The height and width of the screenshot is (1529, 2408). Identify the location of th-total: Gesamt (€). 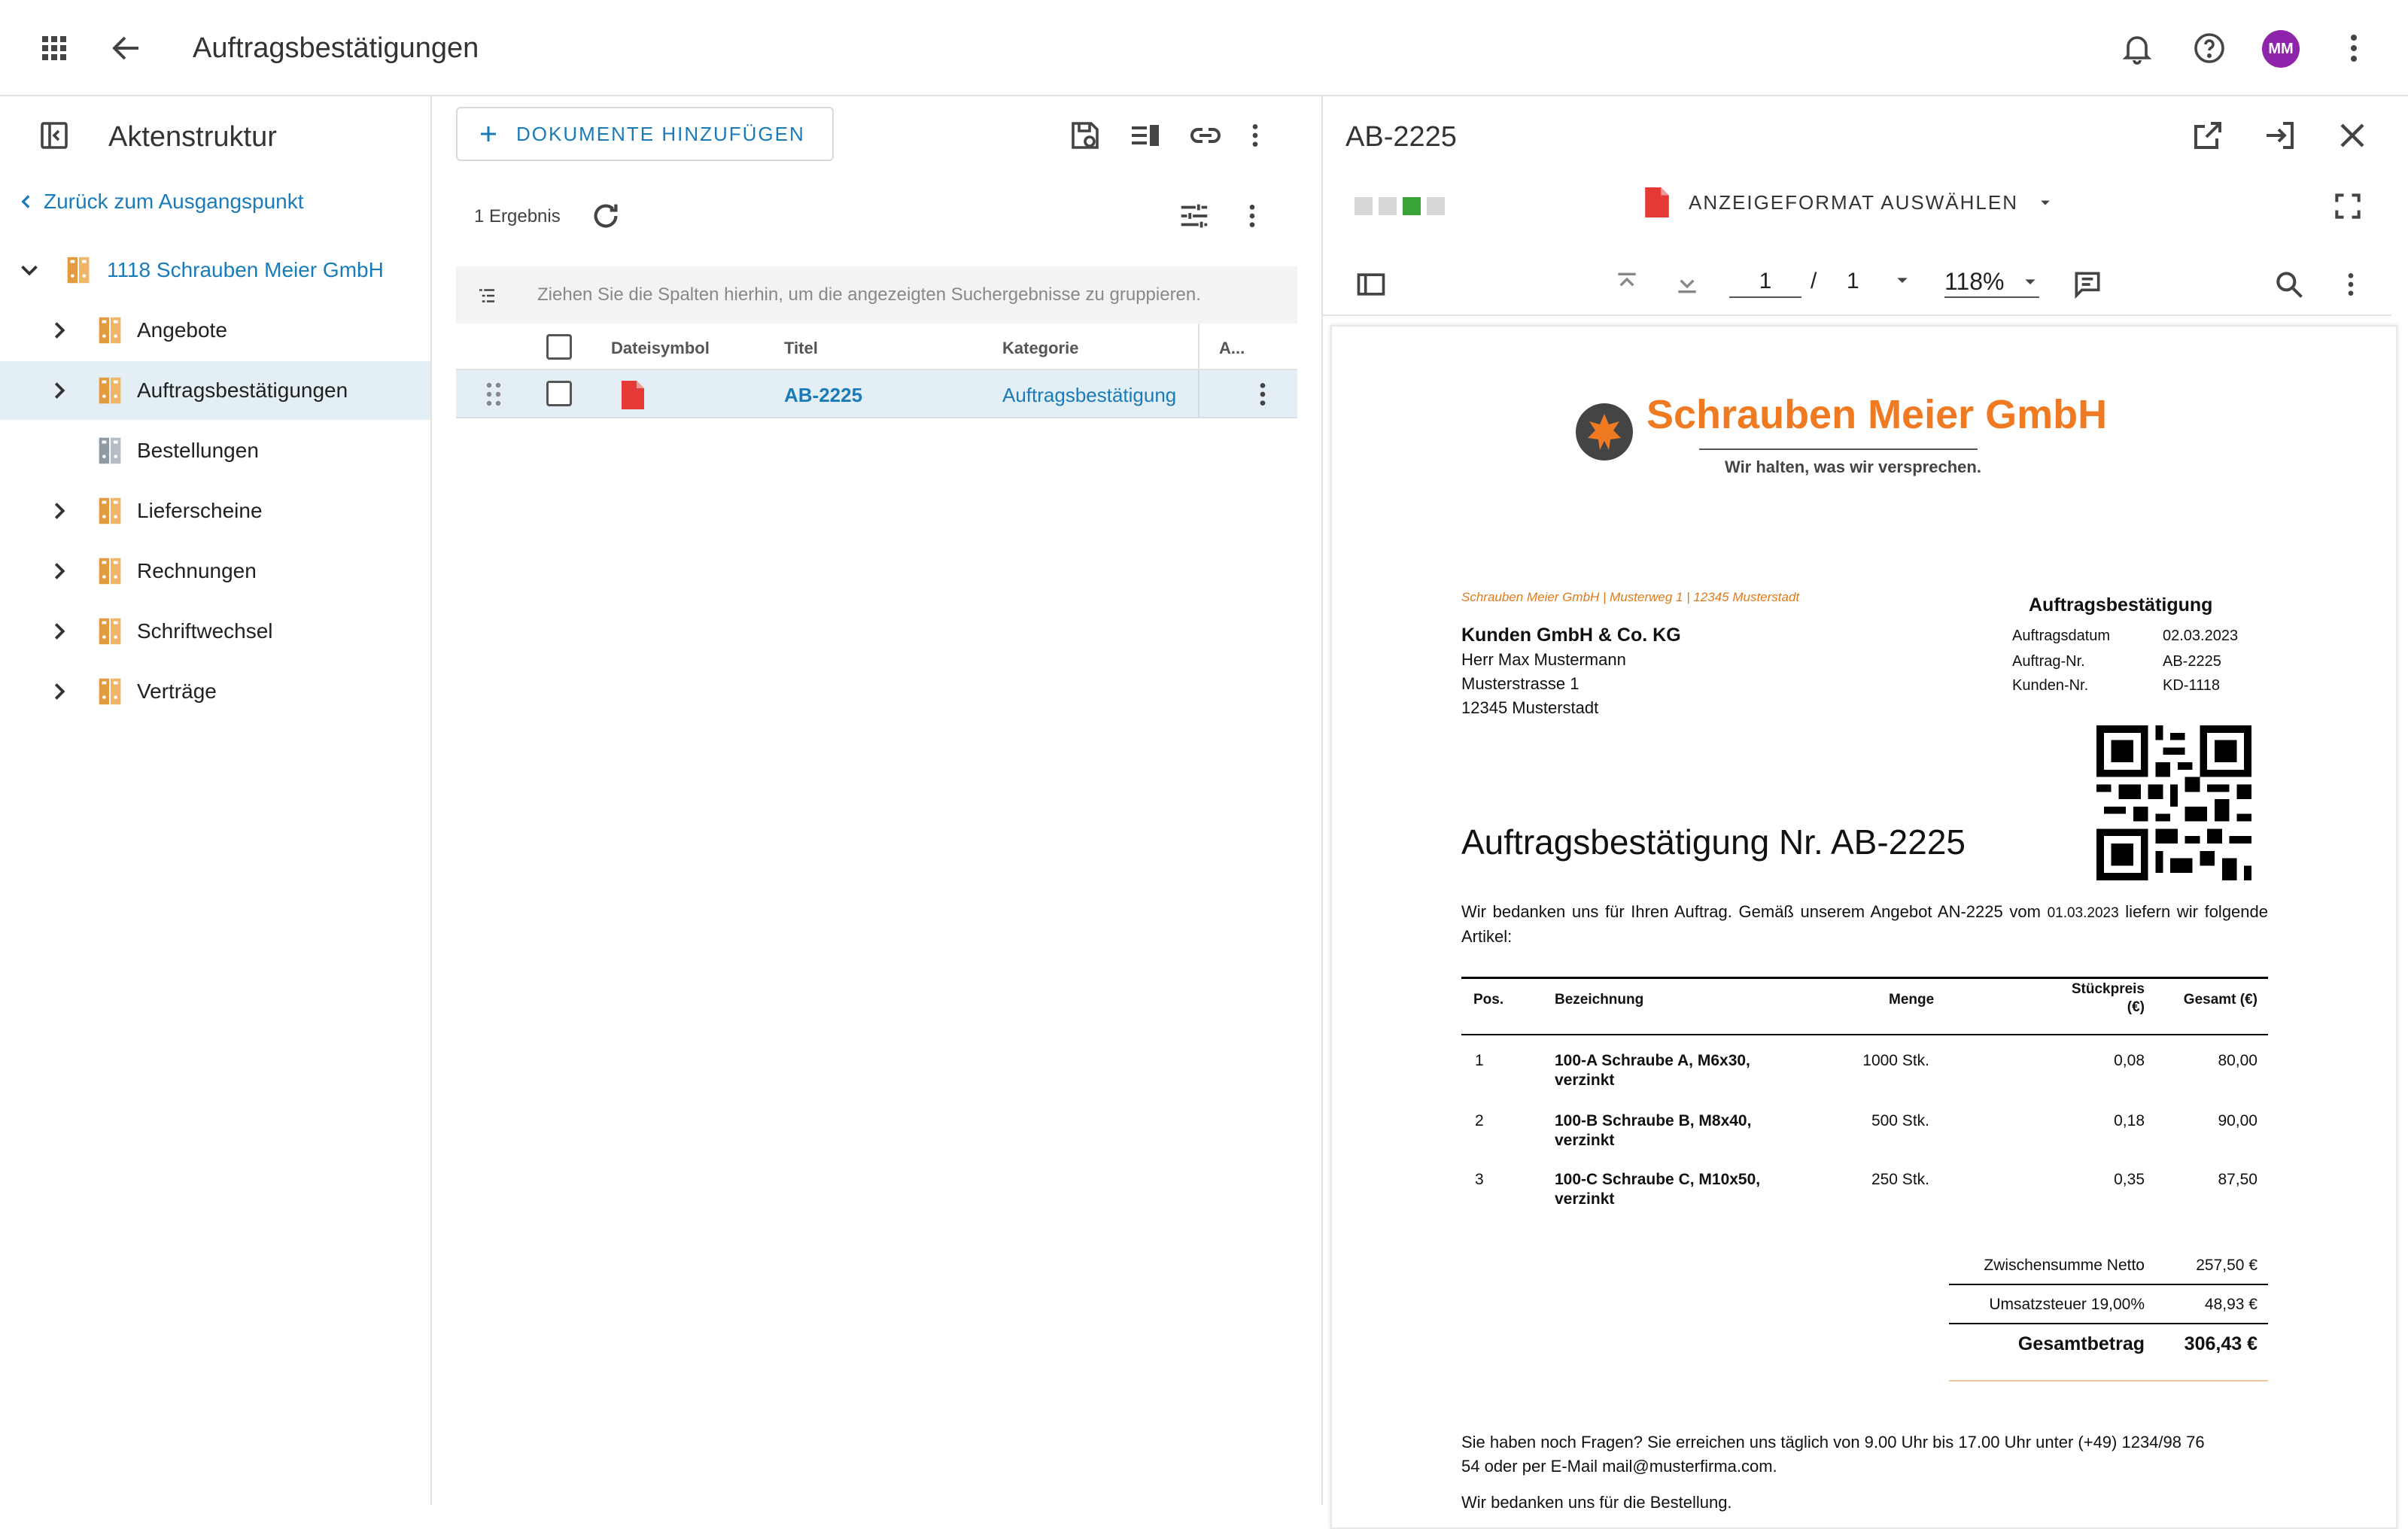
(2220, 1000).